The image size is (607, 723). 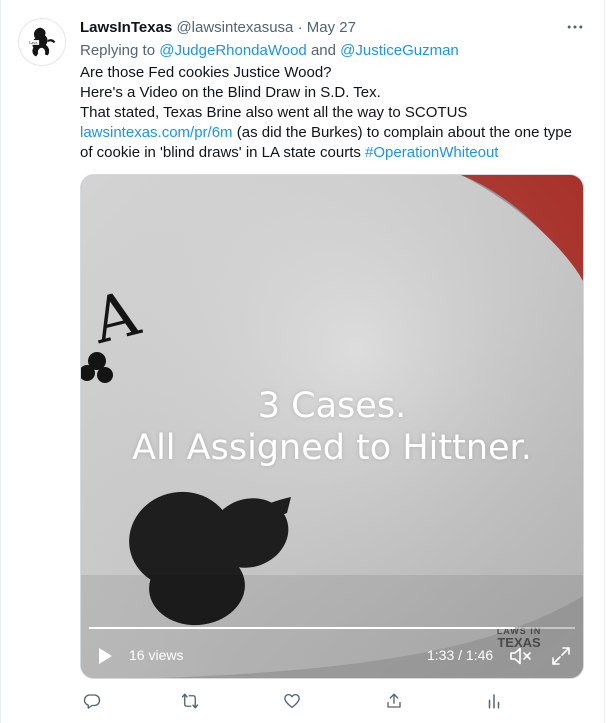 What do you see at coordinates (332, 448) in the screenshot?
I see `video-caption-line: All Assigned to Hittner.` at bounding box center [332, 448].